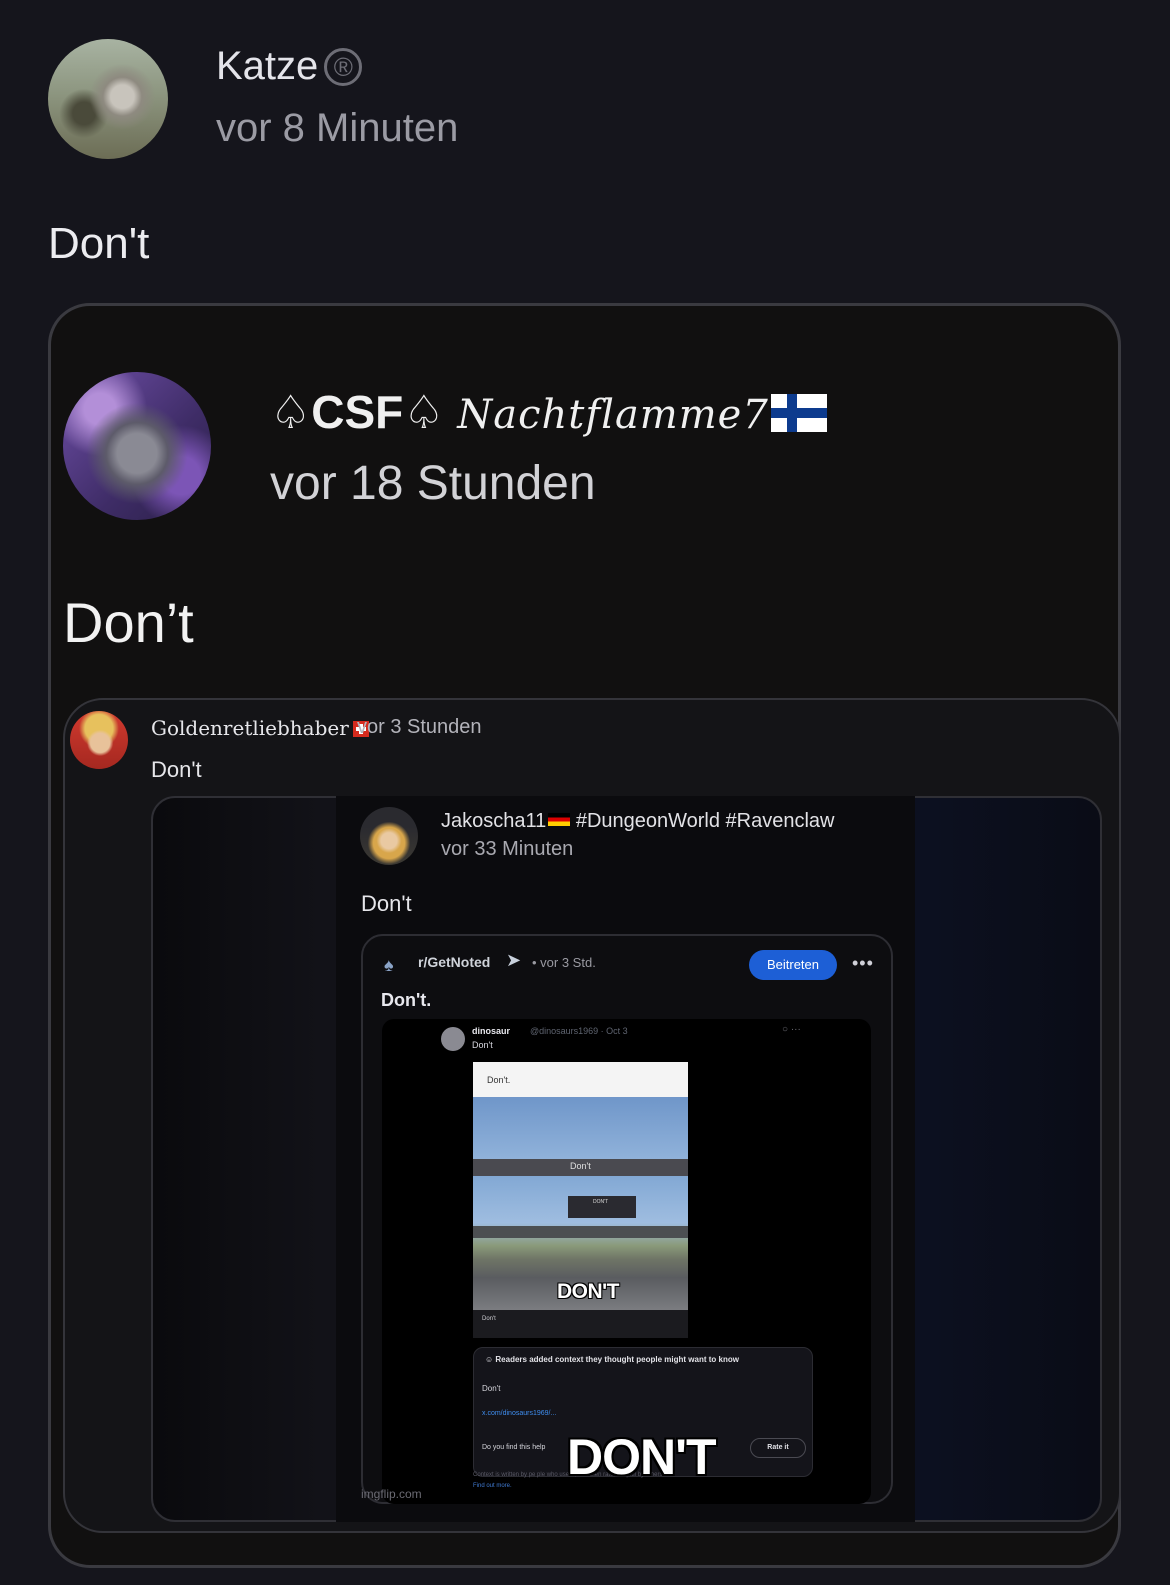 This screenshot has width=1170, height=1585. What do you see at coordinates (482, 1045) in the screenshot?
I see `tweet-text: Don't` at bounding box center [482, 1045].